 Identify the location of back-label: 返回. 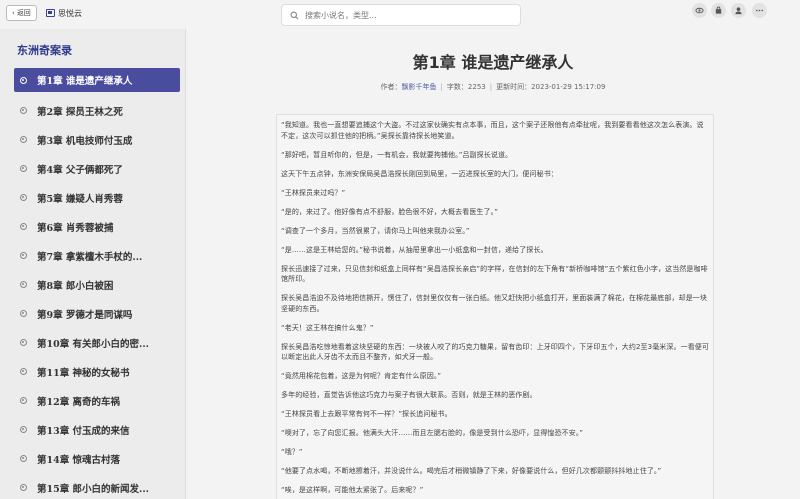
(23, 13).